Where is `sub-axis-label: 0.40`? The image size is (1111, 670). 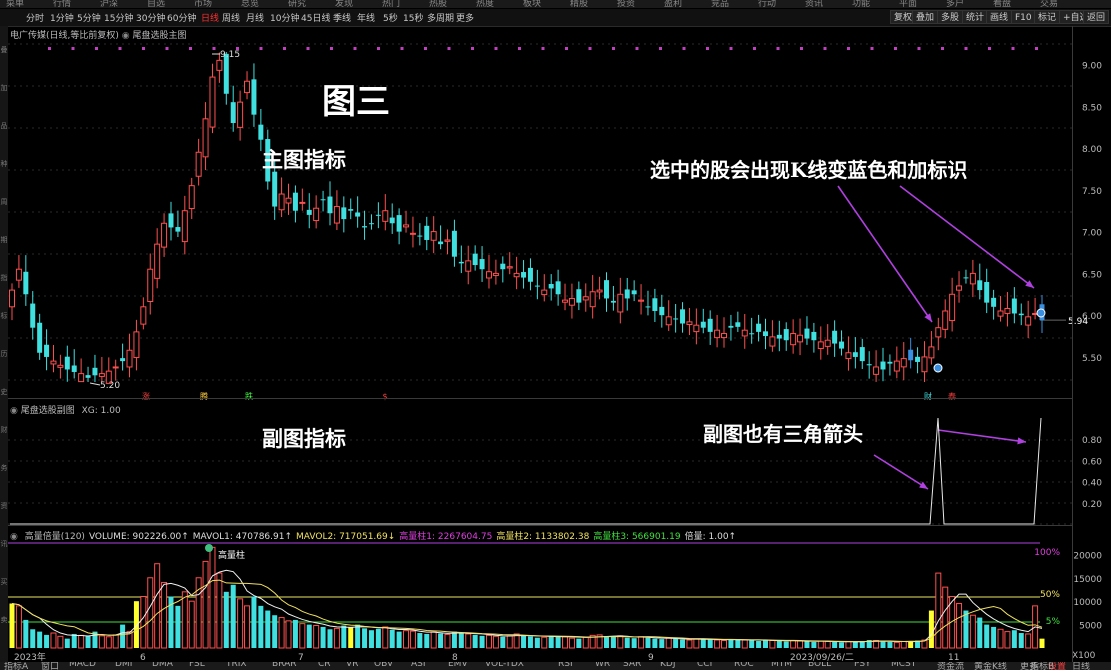 sub-axis-label: 0.40 is located at coordinates (1092, 484).